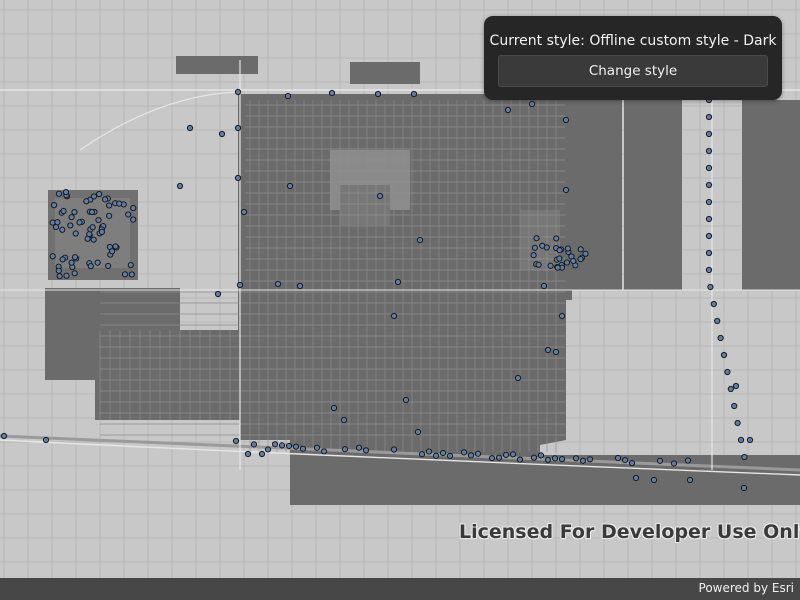 The width and height of the screenshot is (800, 600). I want to click on change-style-button: Change style, so click(633, 71).